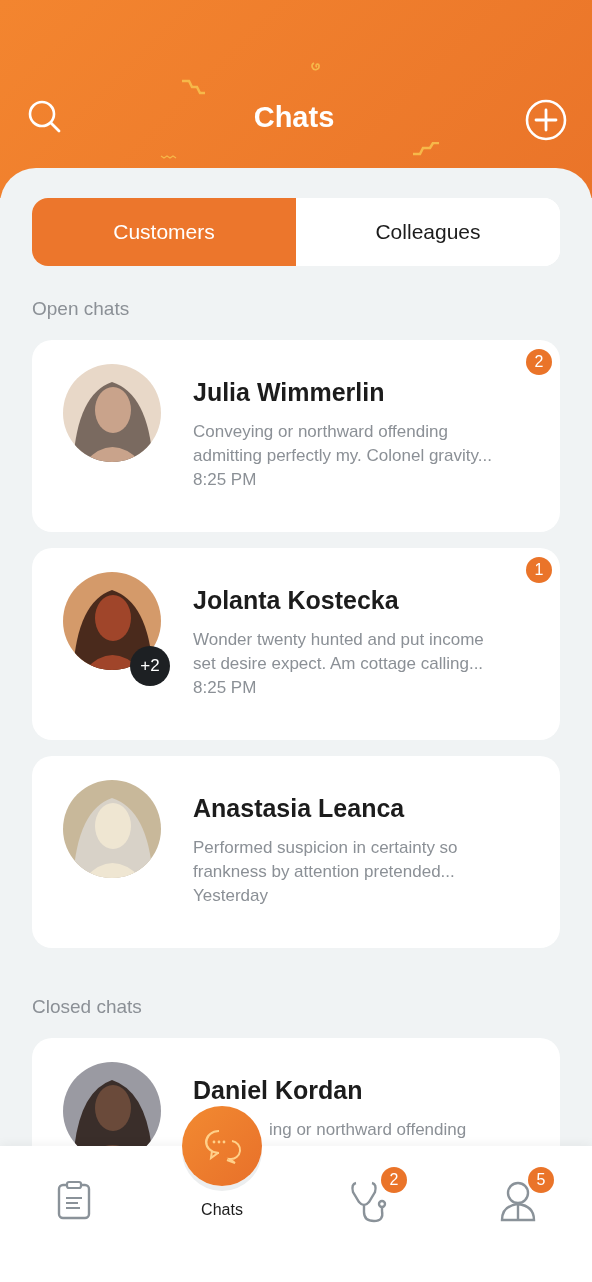 Image resolution: width=592 pixels, height=1282 pixels. I want to click on chat-card: Julia Wimmerlin Conveying or northward offending admitting perfectly my. Colonel gravity... 8:25 PM 2, so click(296, 436).